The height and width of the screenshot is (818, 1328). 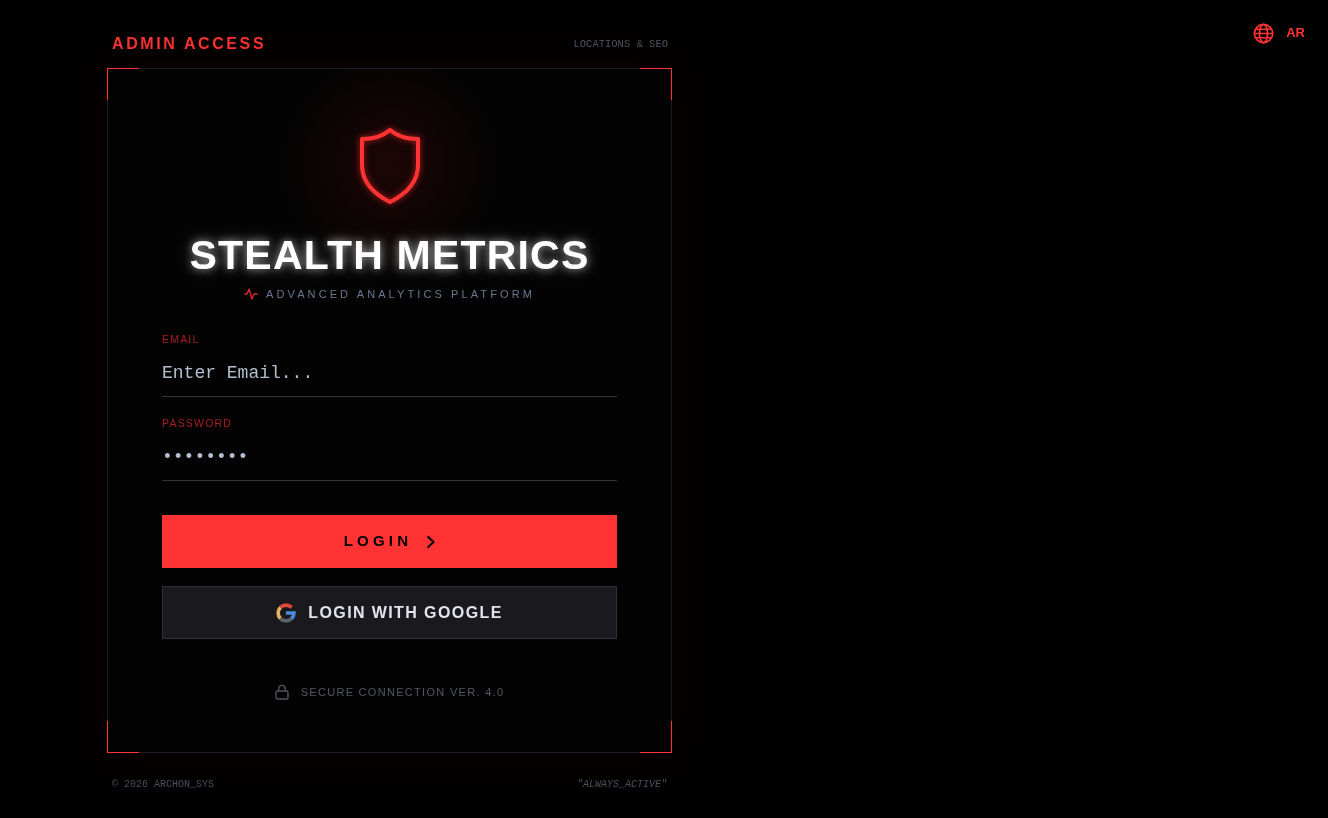 I want to click on shield-icon, so click(x=389, y=166).